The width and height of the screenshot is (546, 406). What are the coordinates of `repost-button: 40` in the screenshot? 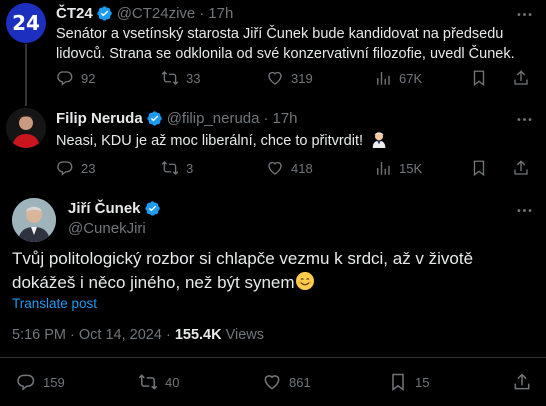 It's located at (158, 382).